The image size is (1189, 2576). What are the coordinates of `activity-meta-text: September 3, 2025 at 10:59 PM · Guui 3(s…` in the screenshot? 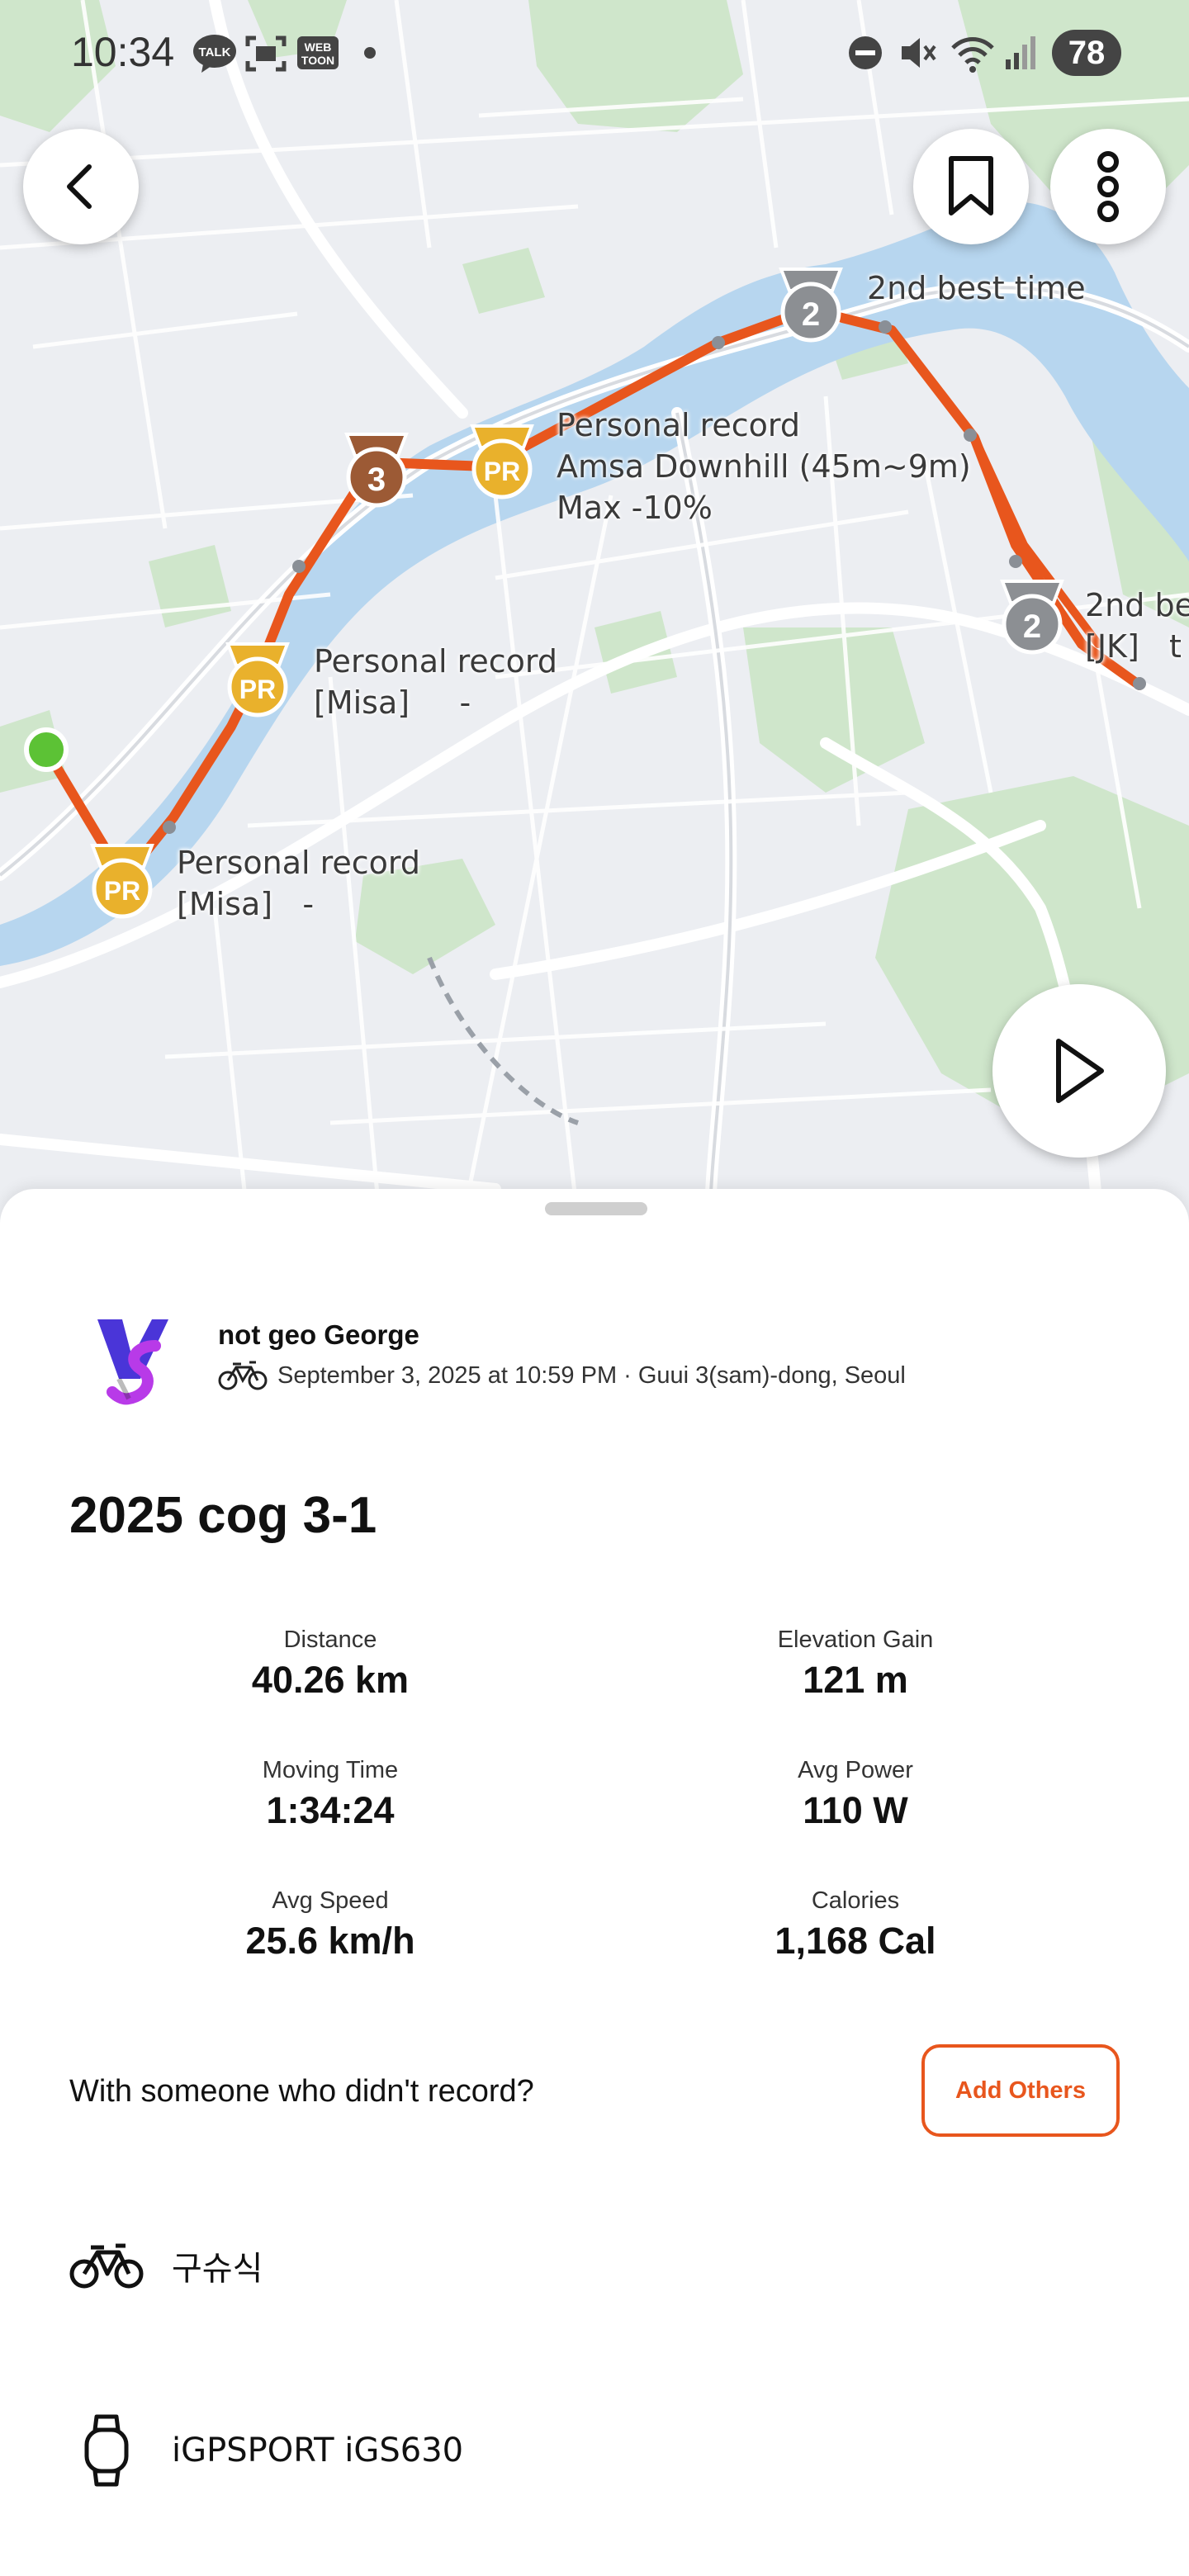 It's located at (591, 1375).